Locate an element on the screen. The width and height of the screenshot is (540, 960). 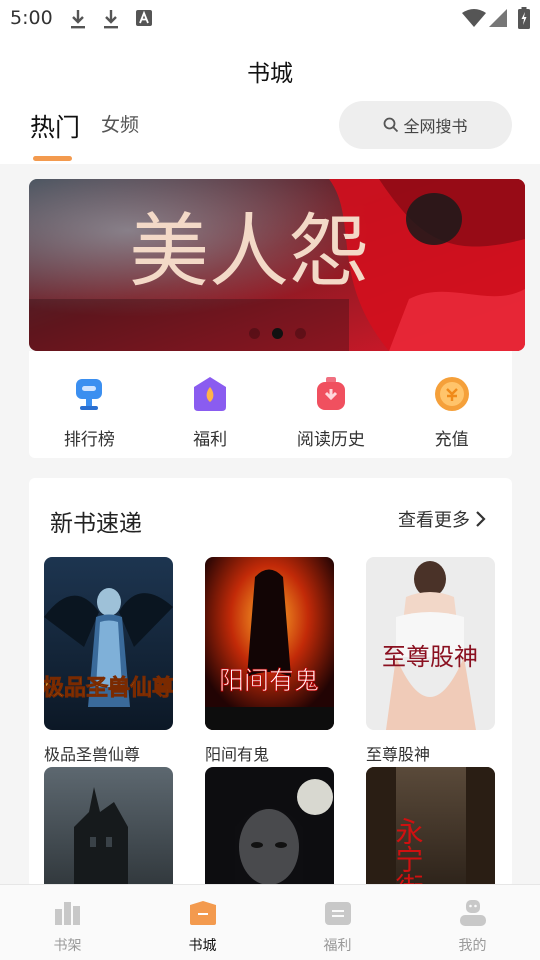
book-card: 永宁街 is located at coordinates (430, 827).